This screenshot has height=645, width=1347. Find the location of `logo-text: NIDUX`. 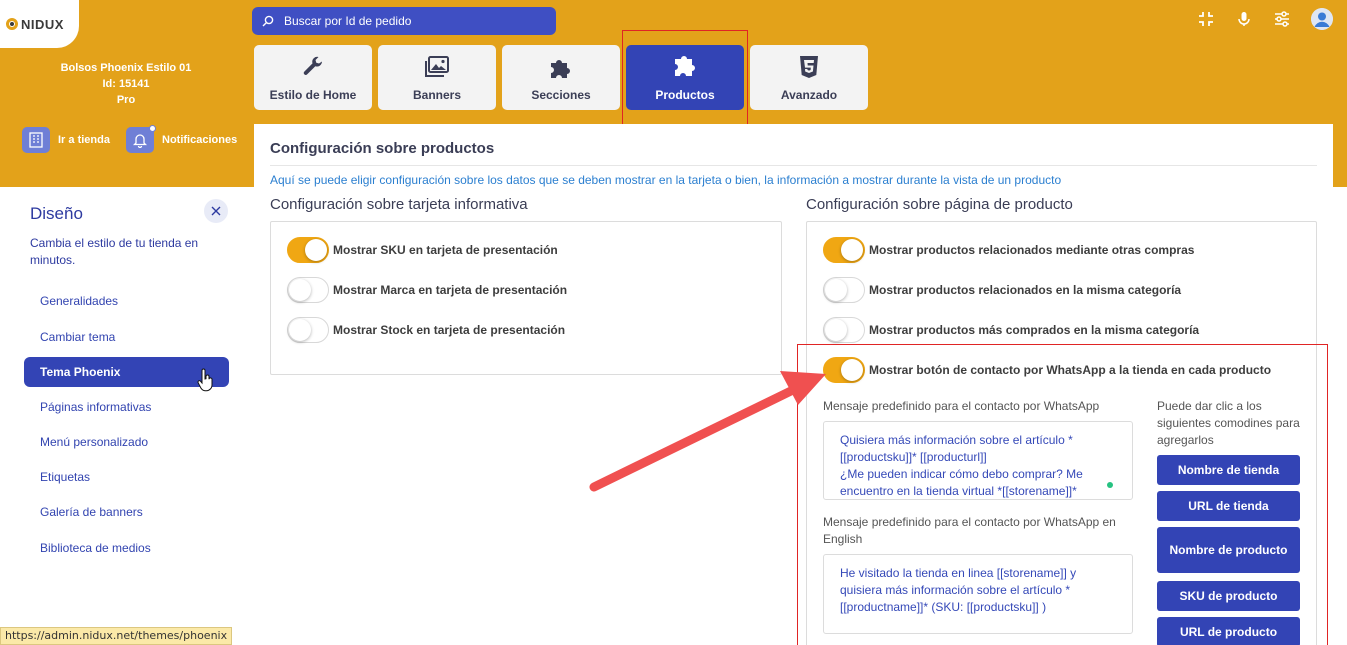

logo-text: NIDUX is located at coordinates (42, 24).